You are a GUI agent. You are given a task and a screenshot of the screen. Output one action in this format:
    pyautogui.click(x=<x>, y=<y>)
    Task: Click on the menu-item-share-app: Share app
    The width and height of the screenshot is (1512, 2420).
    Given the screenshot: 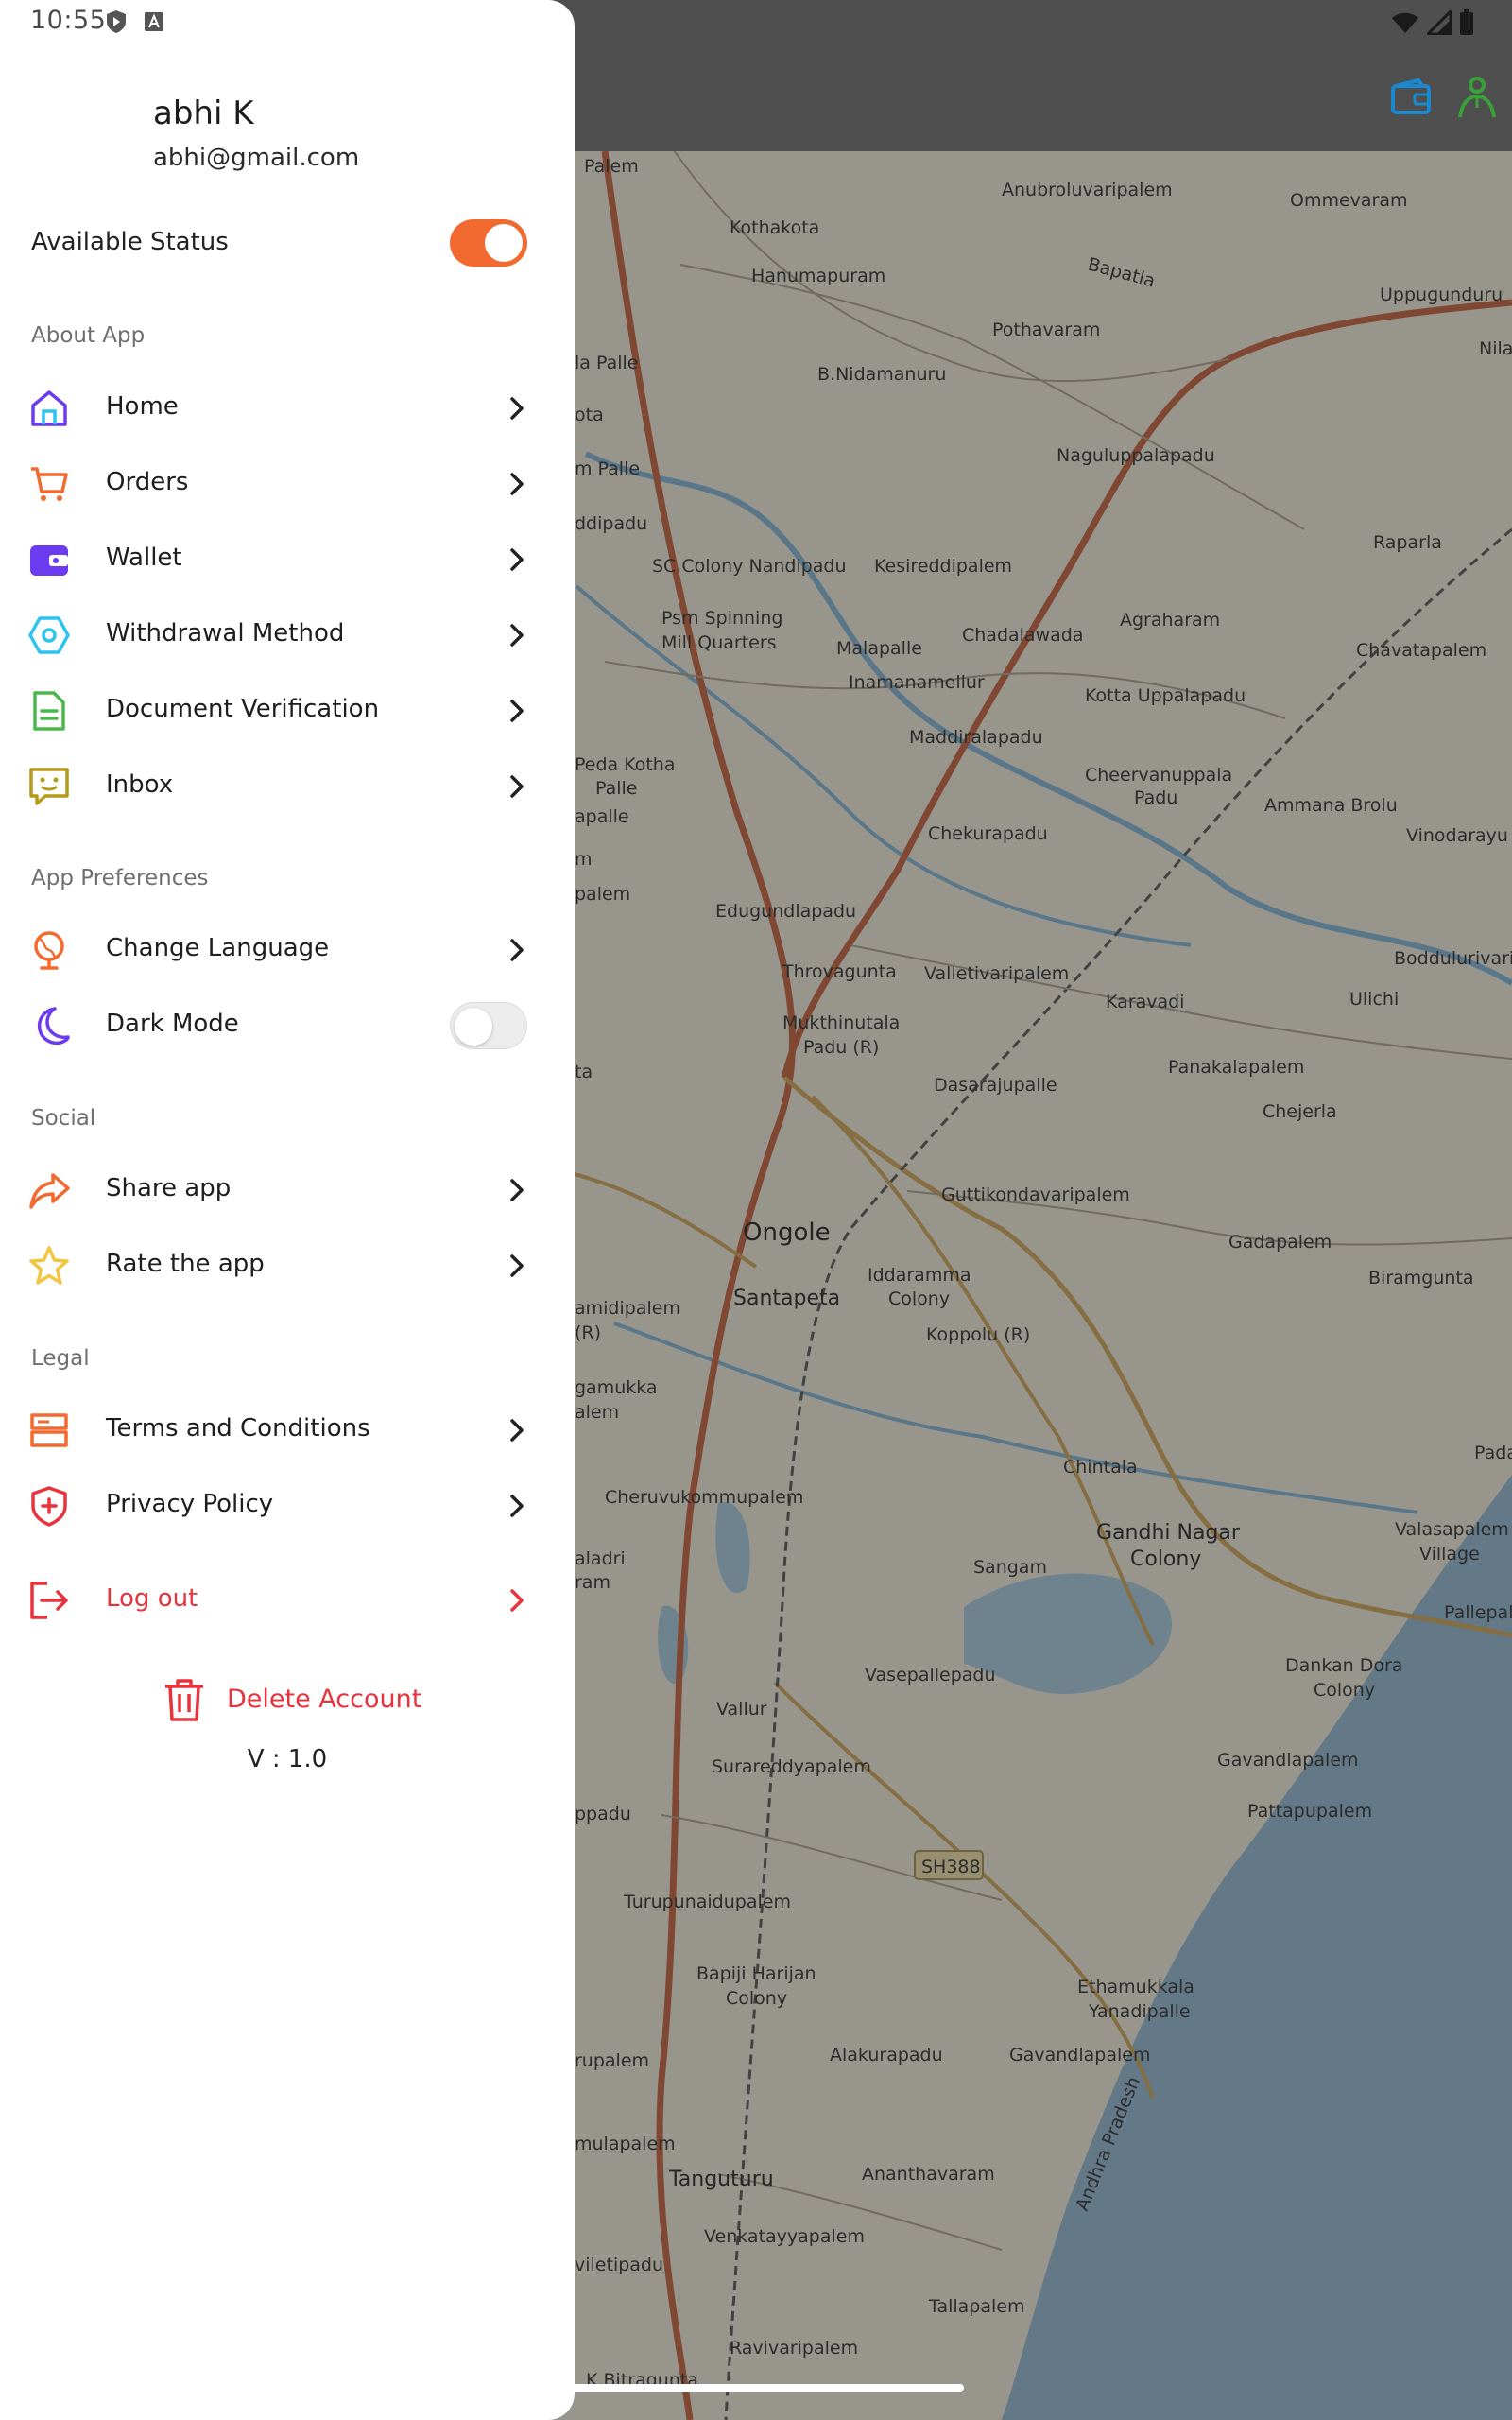 What is the action you would take?
    pyautogui.click(x=287, y=1190)
    